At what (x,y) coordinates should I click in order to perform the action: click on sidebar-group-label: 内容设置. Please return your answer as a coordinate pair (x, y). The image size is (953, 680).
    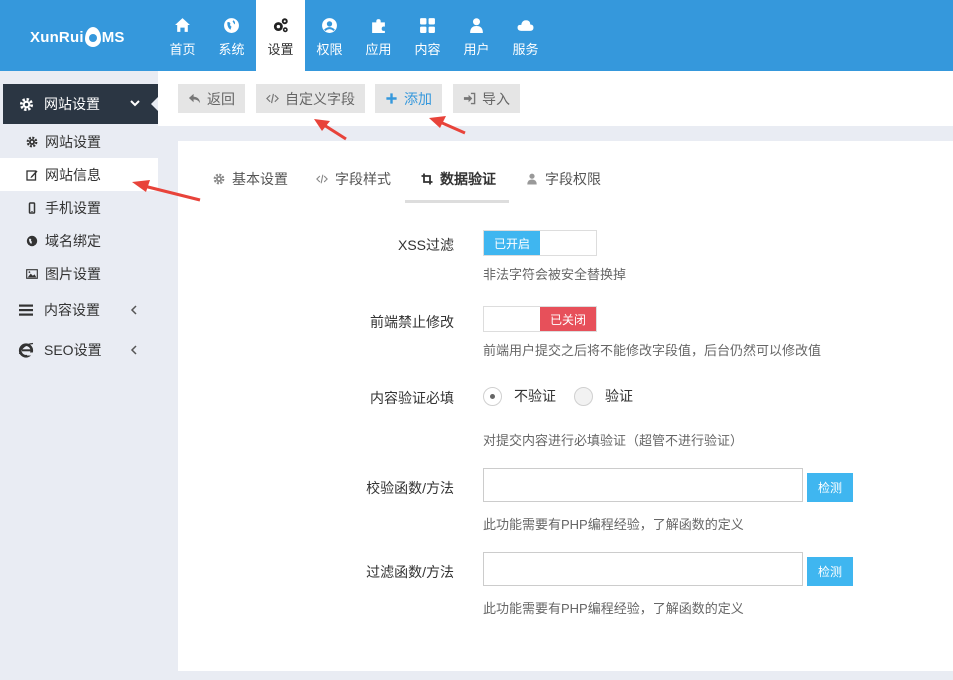
    Looking at the image, I should click on (72, 310).